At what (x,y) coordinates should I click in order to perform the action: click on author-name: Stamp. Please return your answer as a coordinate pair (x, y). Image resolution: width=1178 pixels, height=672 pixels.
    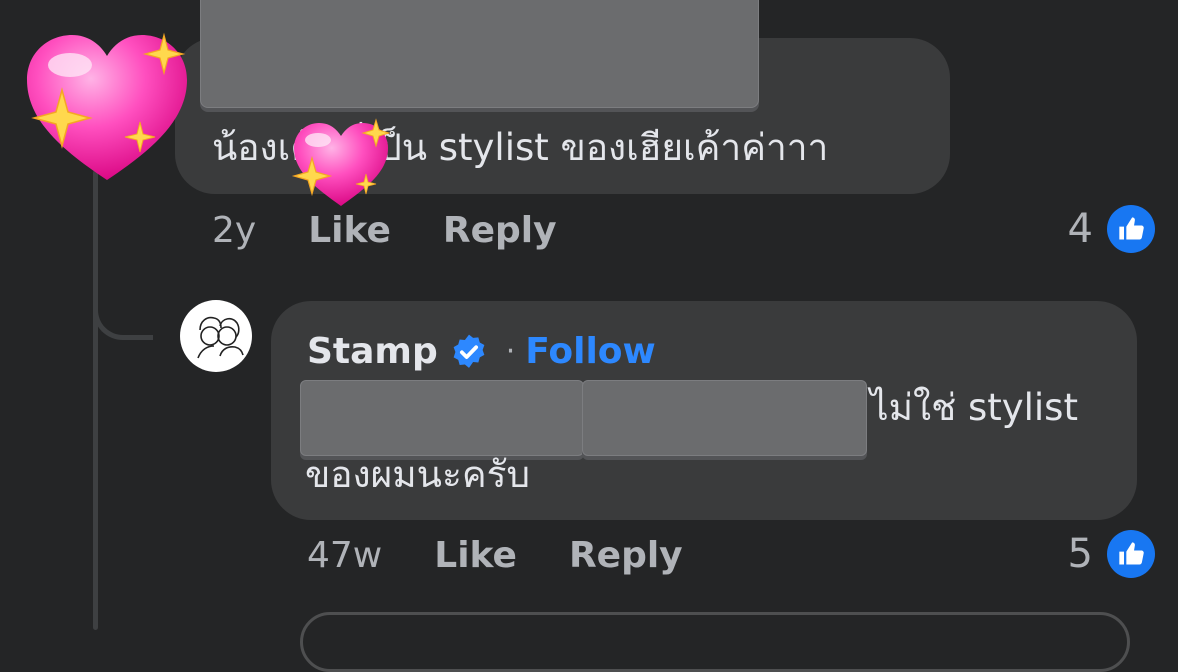
    Looking at the image, I should click on (372, 351).